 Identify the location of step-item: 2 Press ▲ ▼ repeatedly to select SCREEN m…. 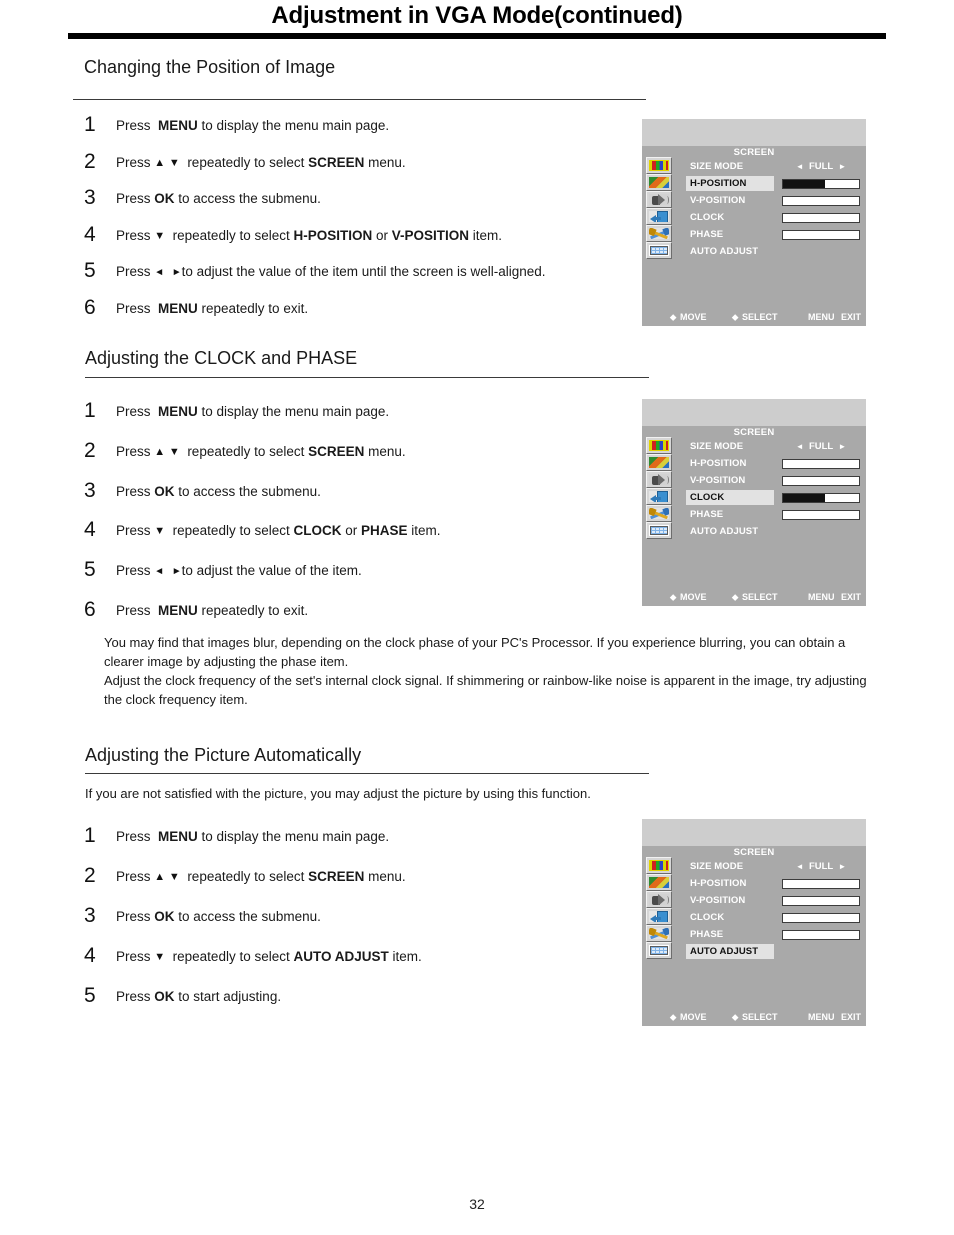
(356, 168).